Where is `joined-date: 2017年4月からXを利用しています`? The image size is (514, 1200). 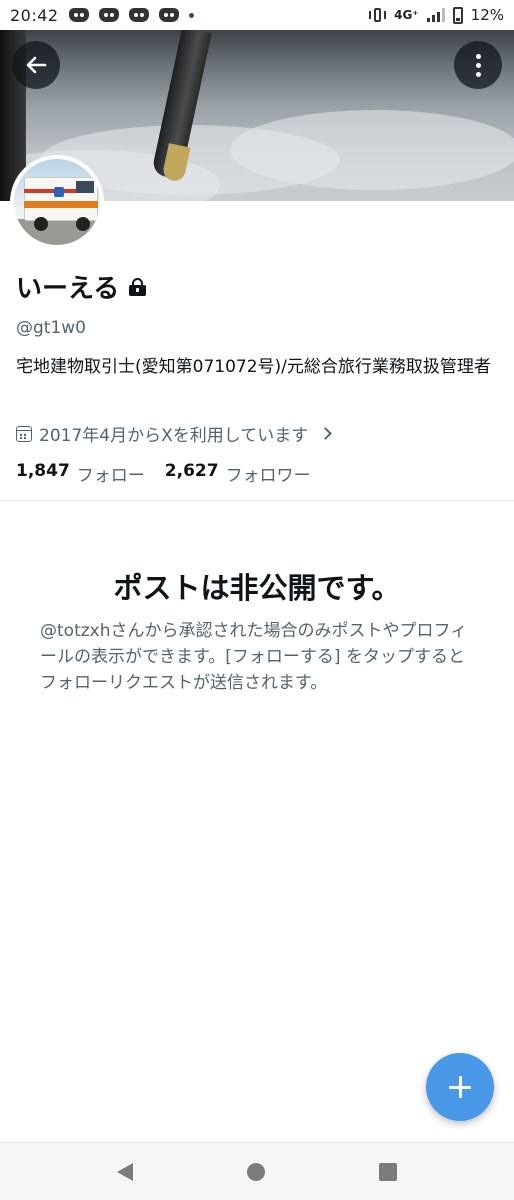
joined-date: 2017年4月からXを利用しています is located at coordinates (174, 433).